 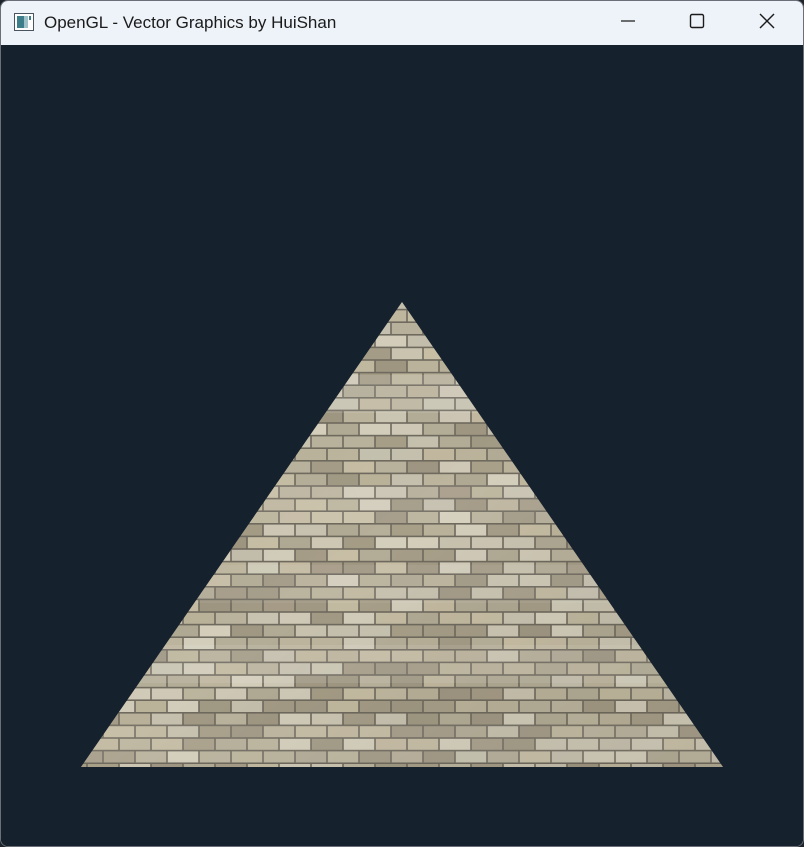 I want to click on title-bar: OpenGL - Vector Graphics by HuiShan, so click(x=402, y=23).